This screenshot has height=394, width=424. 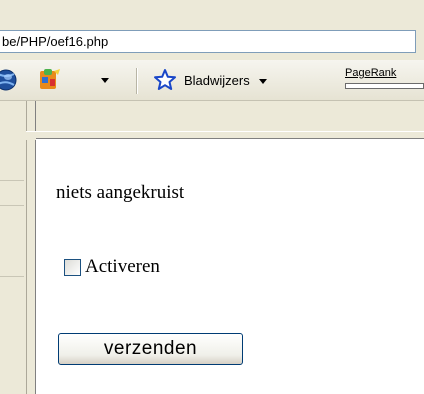 I want to click on submit-button: verzenden, so click(x=150, y=349).